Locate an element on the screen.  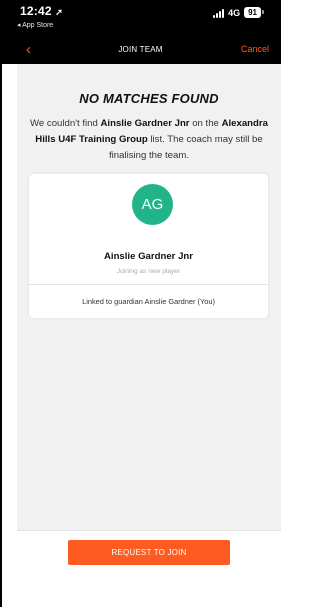
time-text: 12:42 is located at coordinates (36, 11).